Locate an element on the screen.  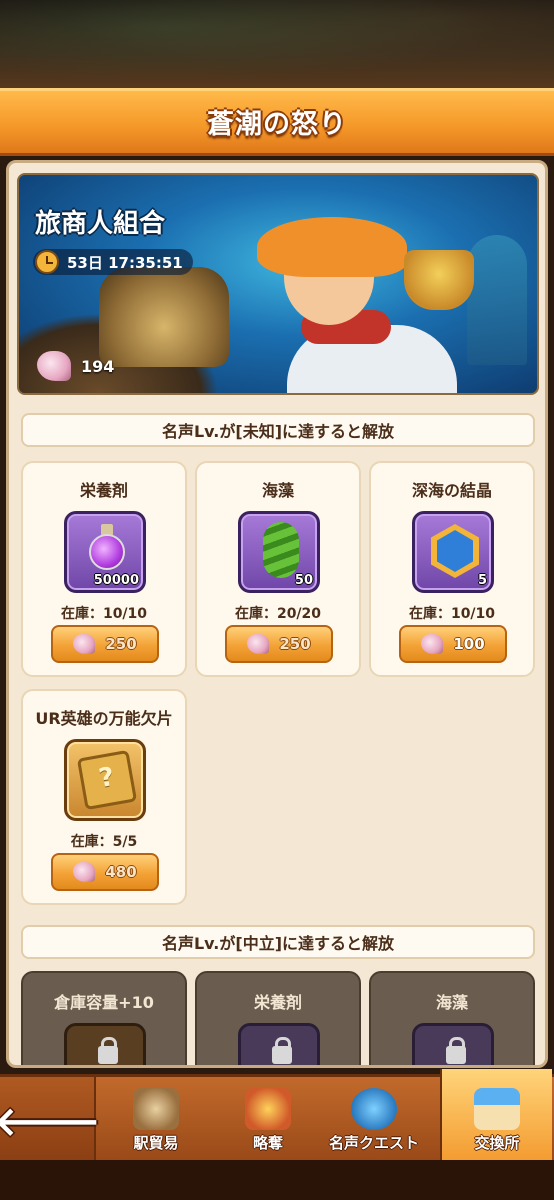
nav-label: 交換所 is located at coordinates (497, 1143).